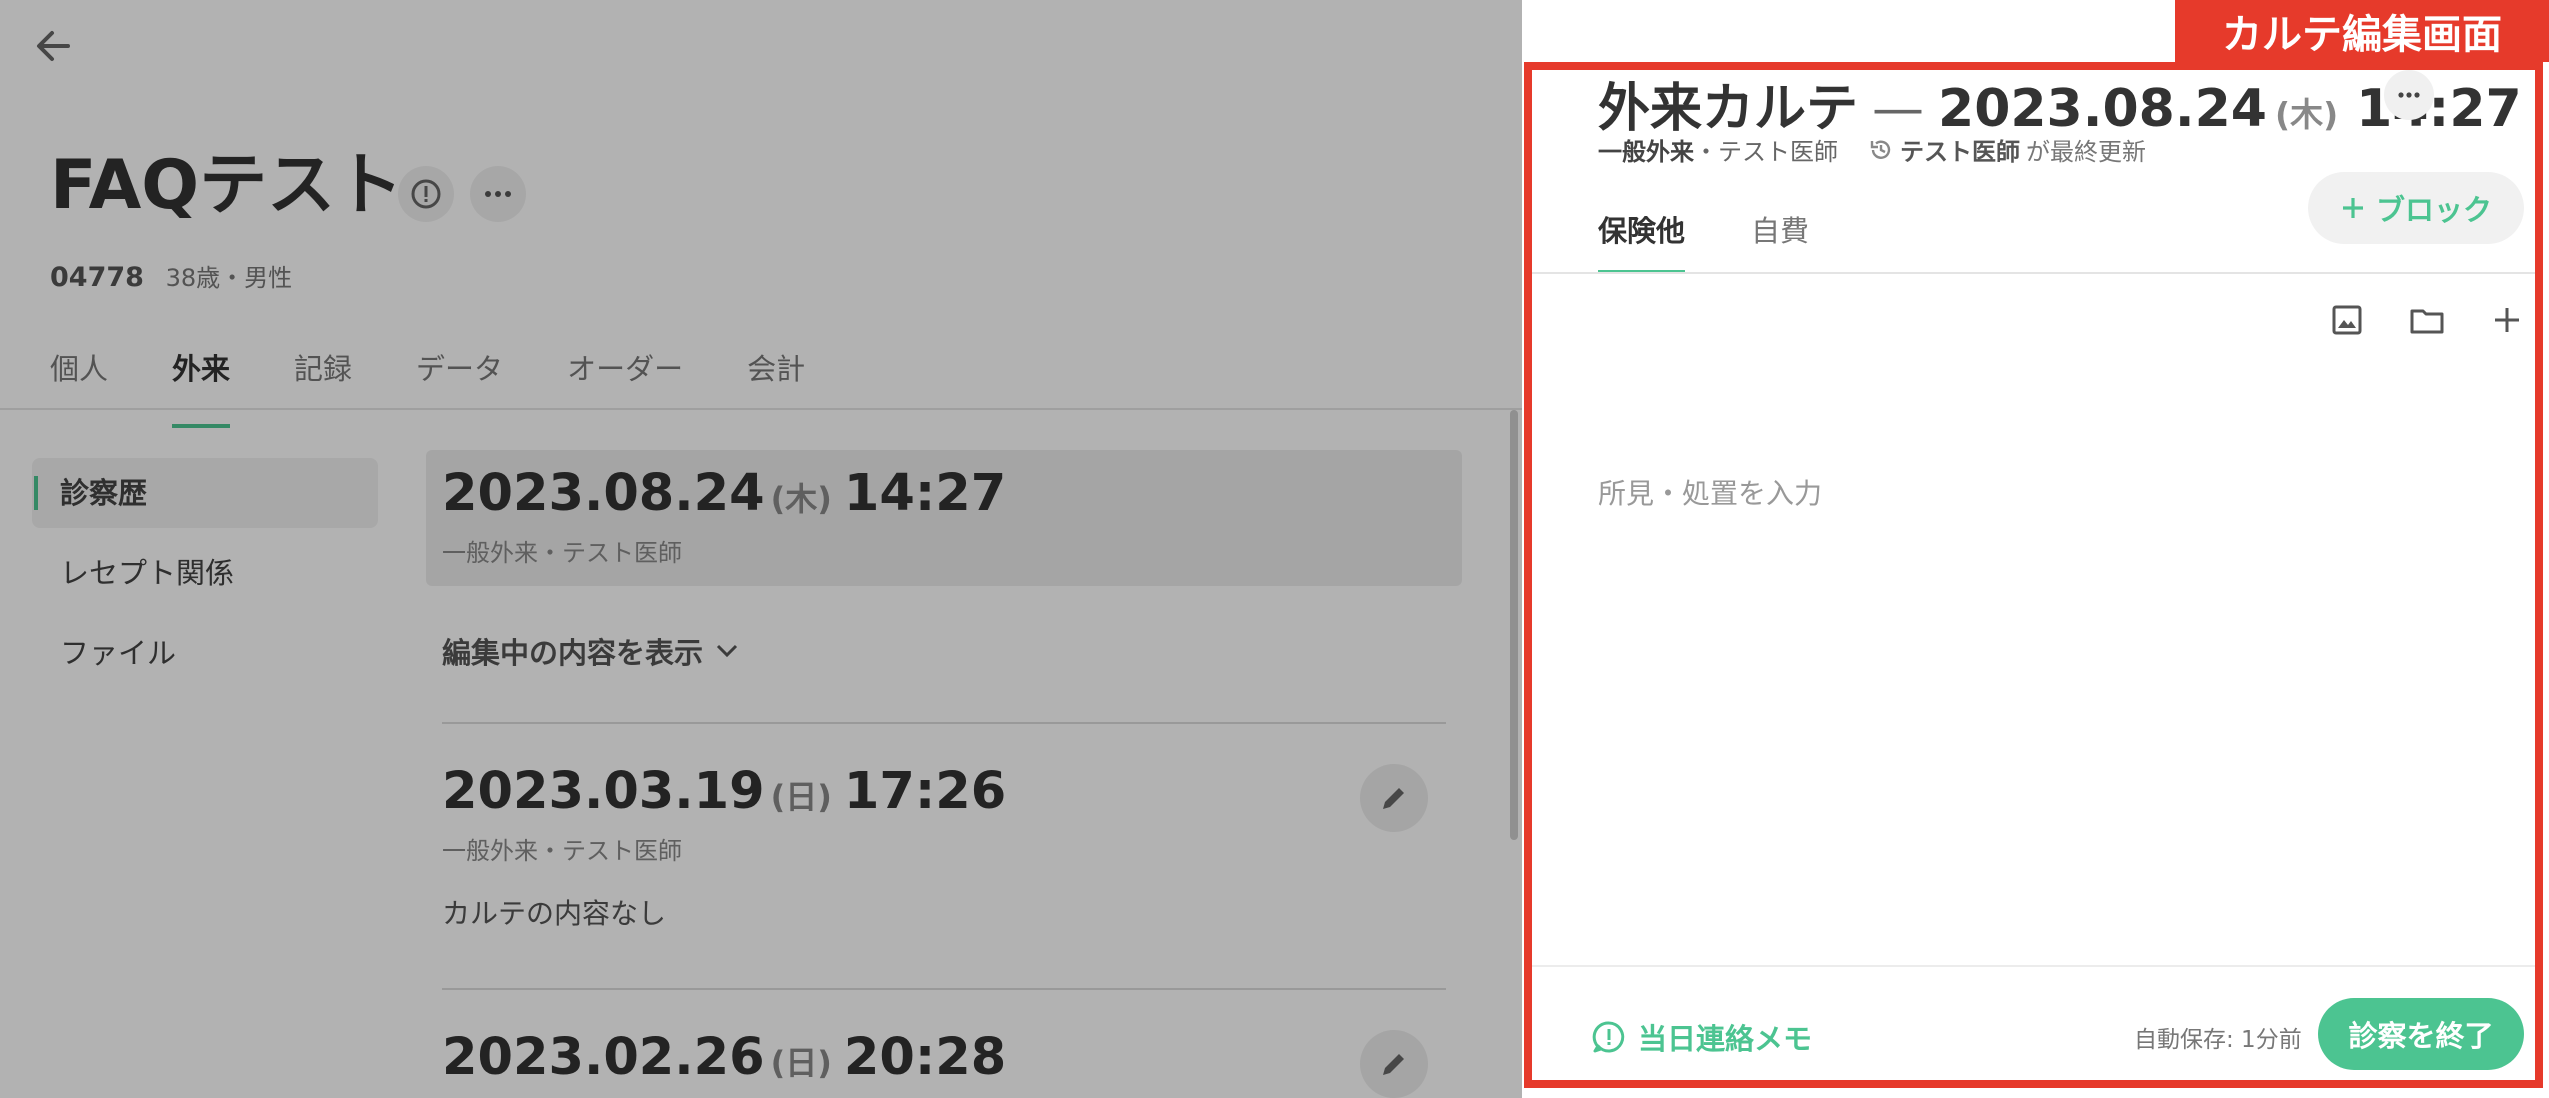 The image size is (2549, 1098). I want to click on daily-memo-button: 当日連絡メモ, so click(1702, 1037).